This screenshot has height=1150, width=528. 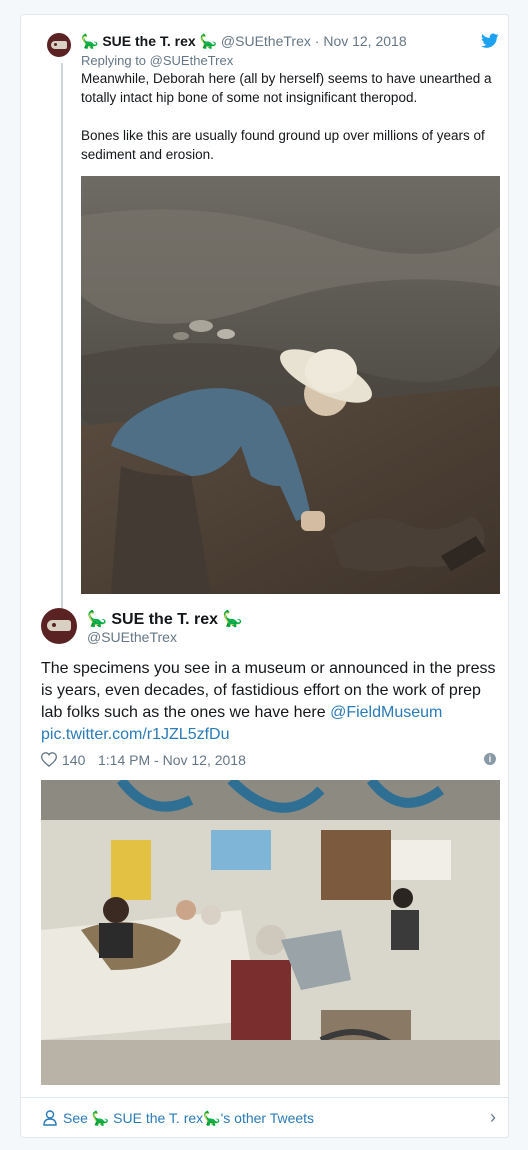 I want to click on info-icon: i, so click(x=490, y=759).